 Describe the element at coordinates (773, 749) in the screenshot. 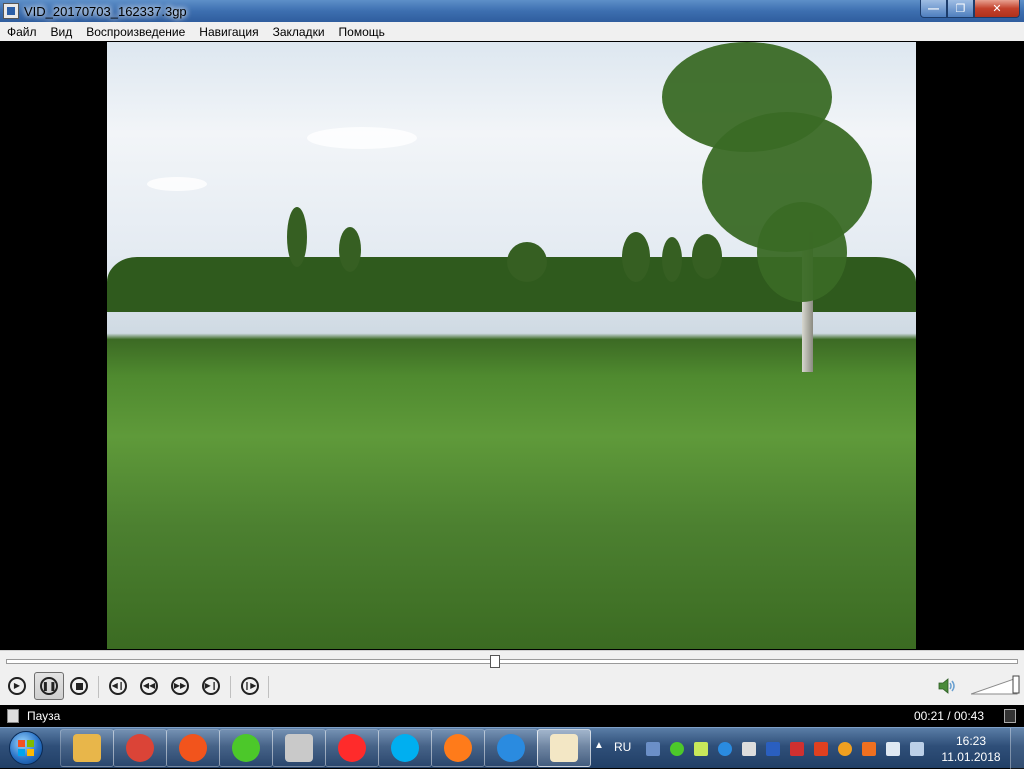

I see `lav-video-tray-icon` at that location.